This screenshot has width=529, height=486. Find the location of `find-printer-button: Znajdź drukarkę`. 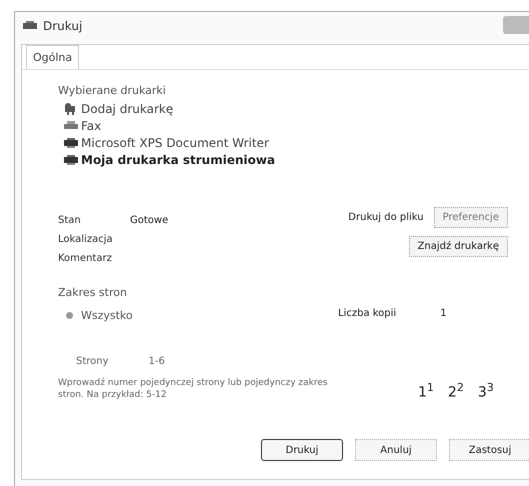

find-printer-button: Znajdź drukarkę is located at coordinates (458, 246).